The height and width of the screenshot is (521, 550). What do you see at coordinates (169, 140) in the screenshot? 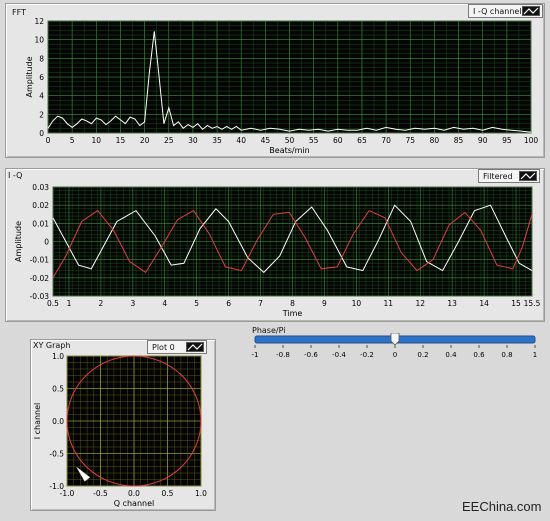
I see `x-tick-label: 25` at bounding box center [169, 140].